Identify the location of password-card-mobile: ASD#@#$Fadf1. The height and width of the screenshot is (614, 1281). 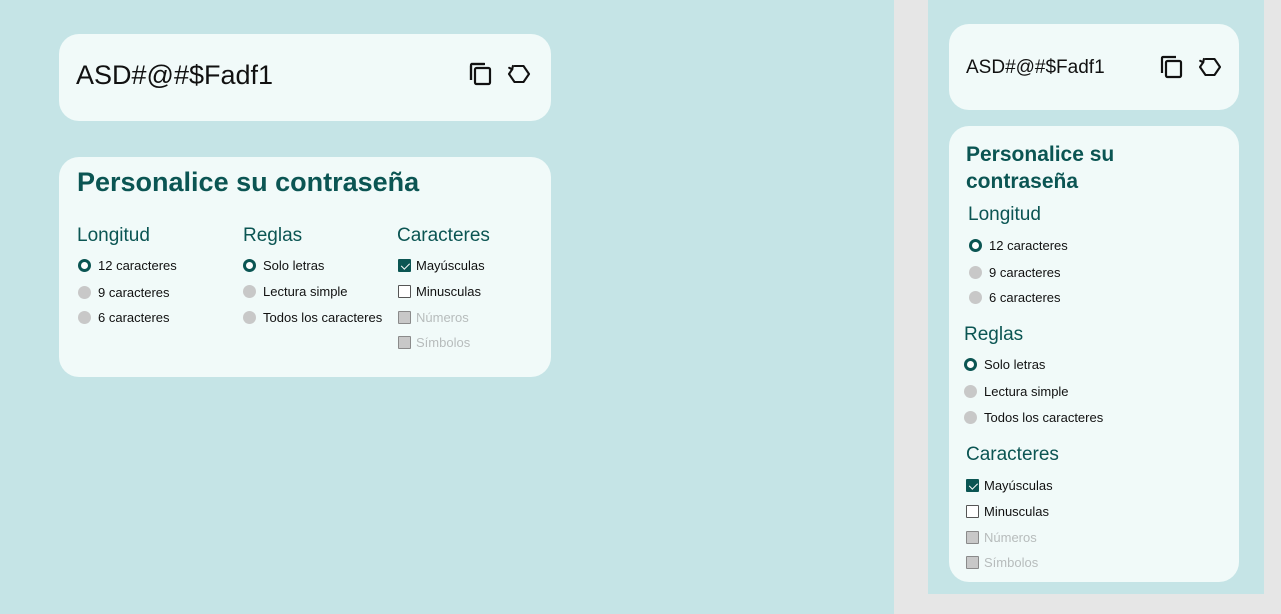
(1094, 67).